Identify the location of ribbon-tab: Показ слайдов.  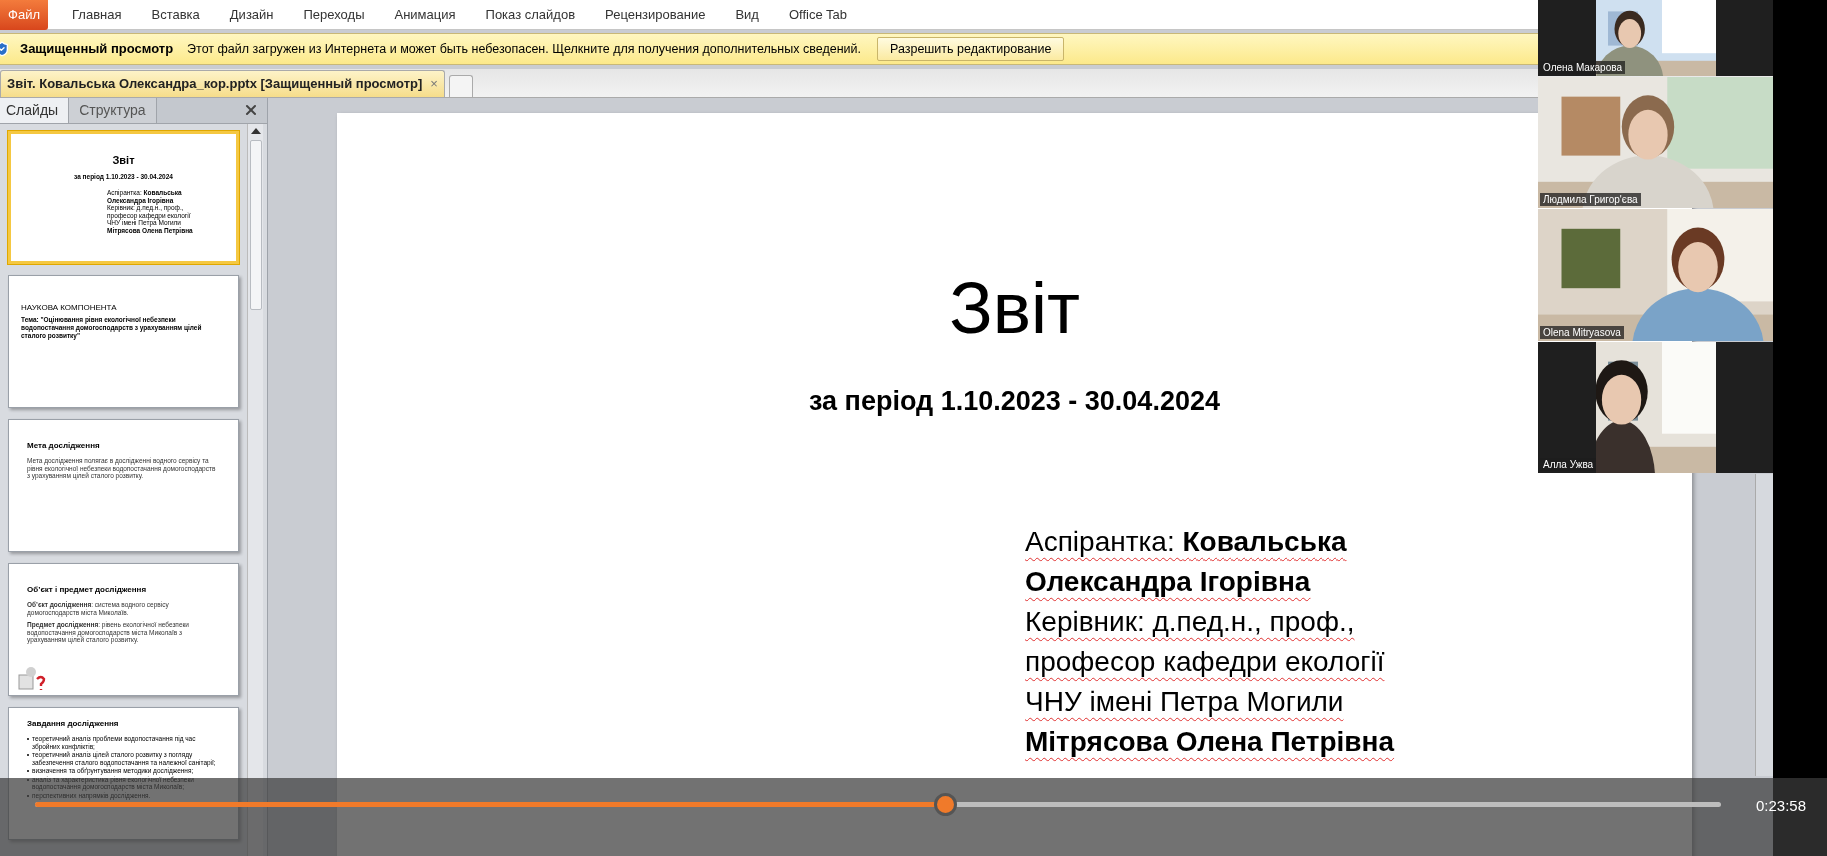
(530, 15).